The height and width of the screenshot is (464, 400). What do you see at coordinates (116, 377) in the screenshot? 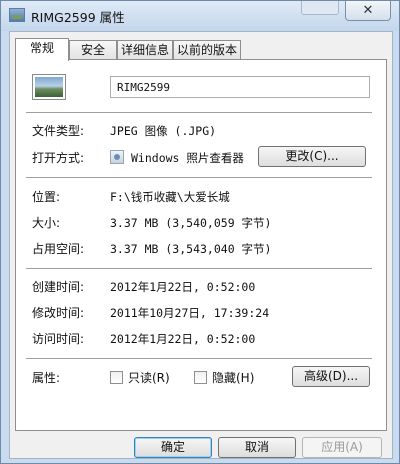
I see `readonly-checkbox` at bounding box center [116, 377].